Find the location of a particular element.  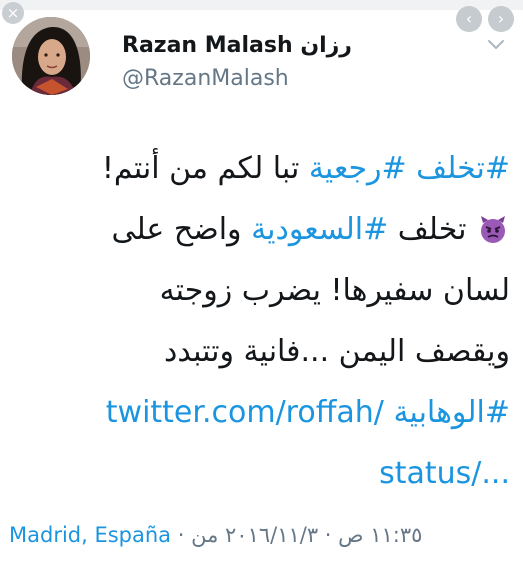

tweet-line: تخلف #السعودية واضح على is located at coordinates (265, 229).